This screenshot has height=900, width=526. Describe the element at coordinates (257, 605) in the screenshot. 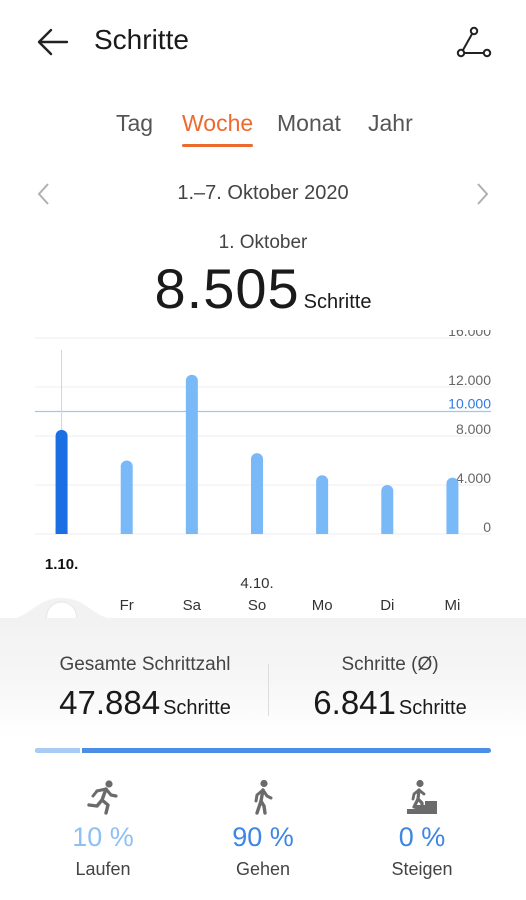

I see `x-tick-label: So` at that location.